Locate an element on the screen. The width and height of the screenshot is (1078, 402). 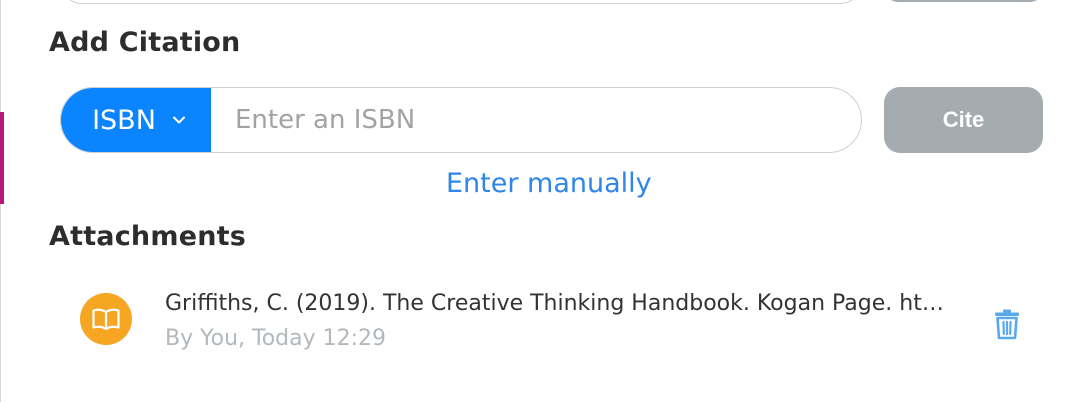
left-edge-accent is located at coordinates (2, 158).